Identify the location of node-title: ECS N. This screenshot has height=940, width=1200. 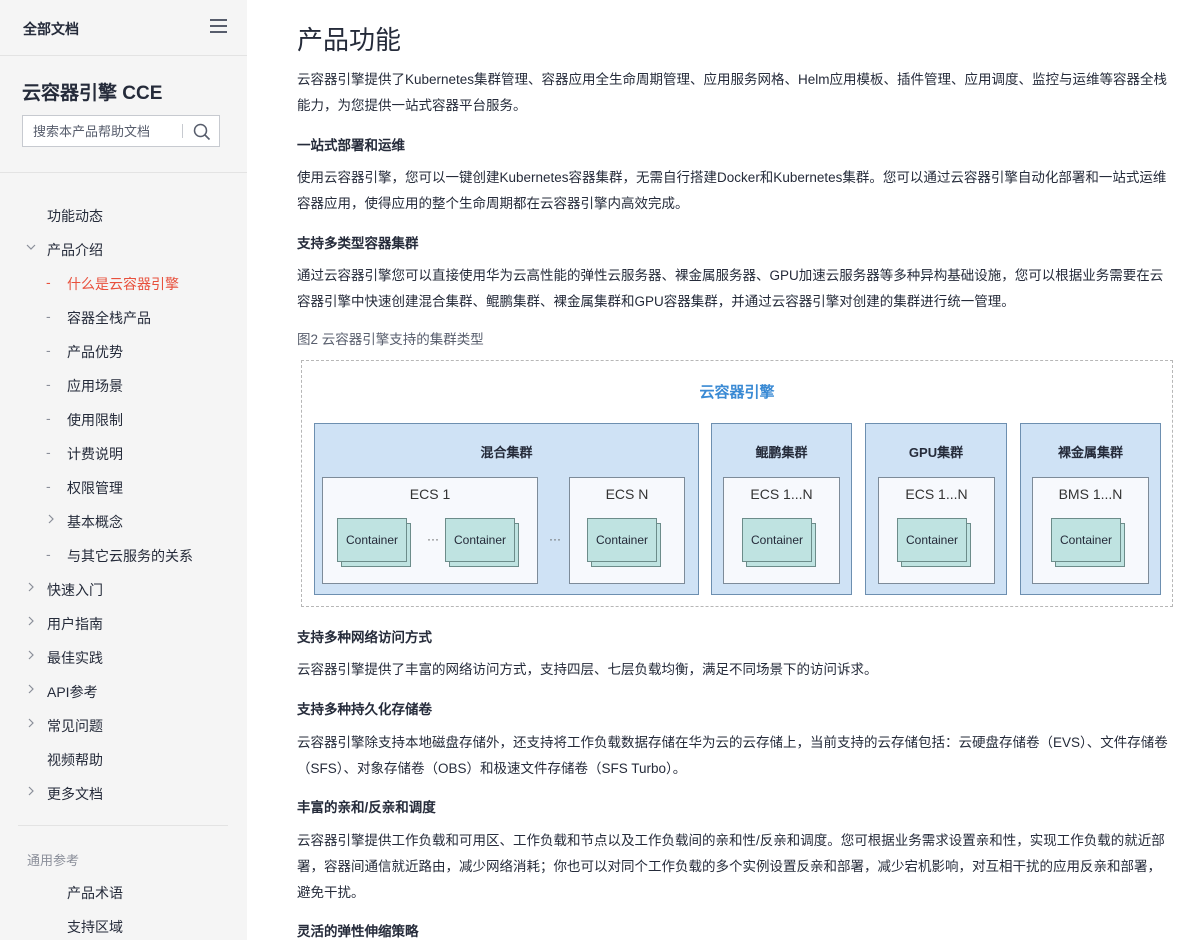
(627, 494).